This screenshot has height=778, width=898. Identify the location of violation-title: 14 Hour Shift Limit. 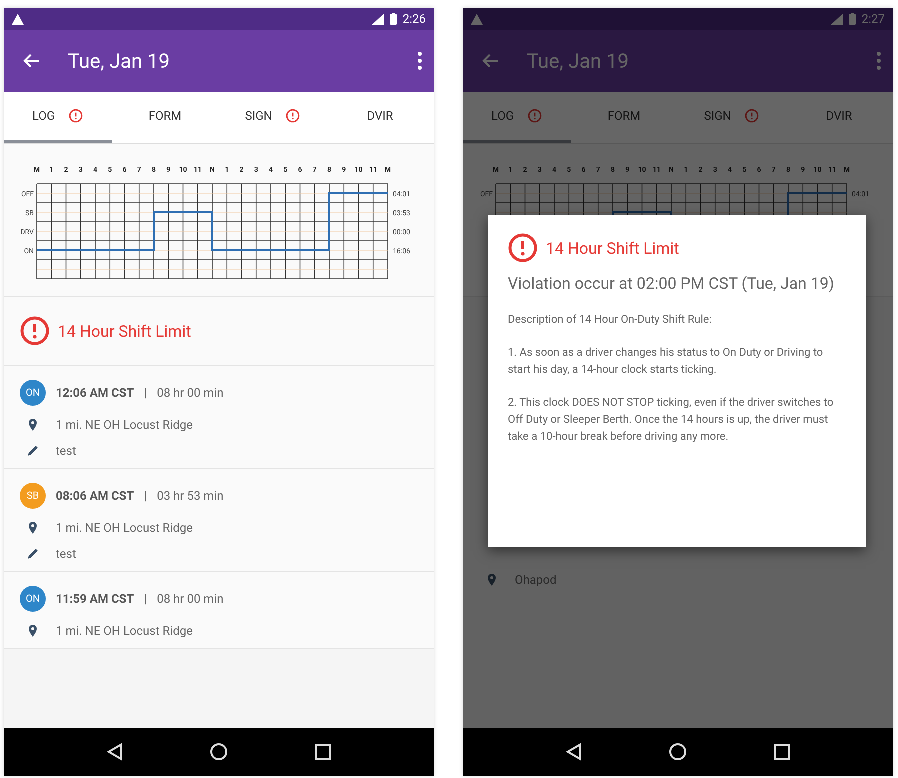
(125, 331).